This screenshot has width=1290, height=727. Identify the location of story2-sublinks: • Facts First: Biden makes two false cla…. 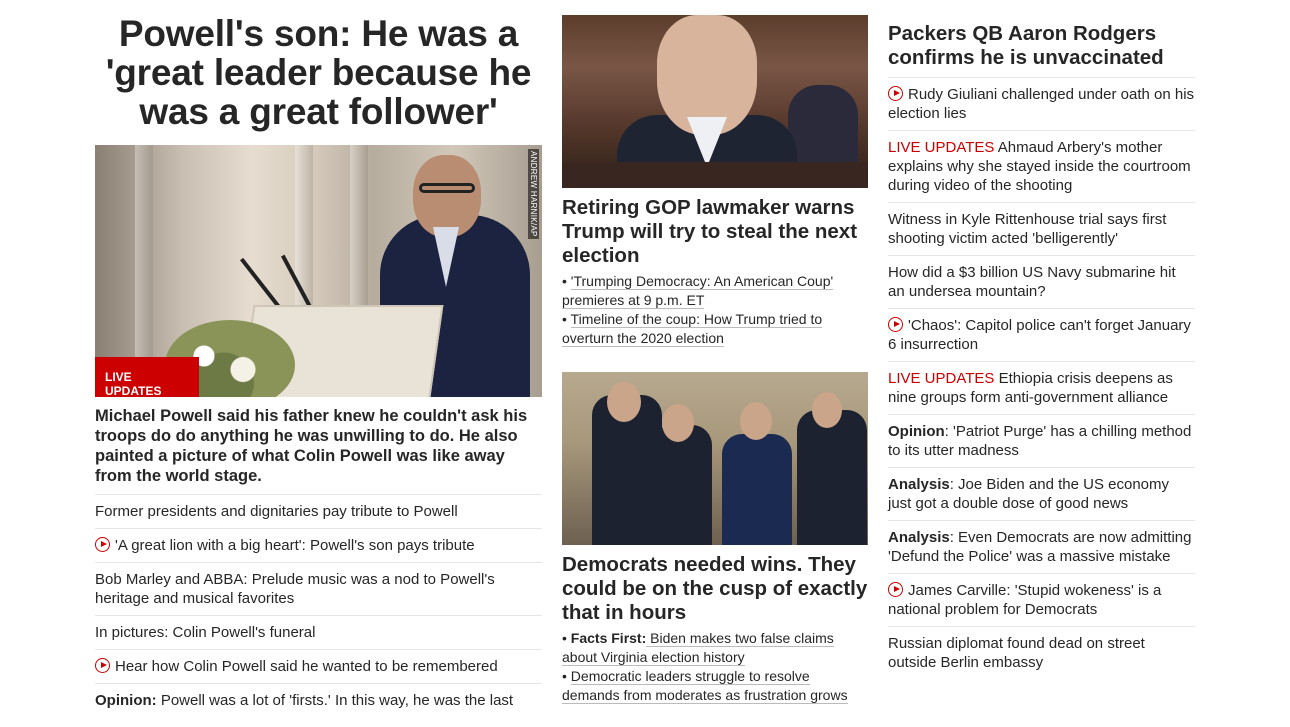
(715, 667).